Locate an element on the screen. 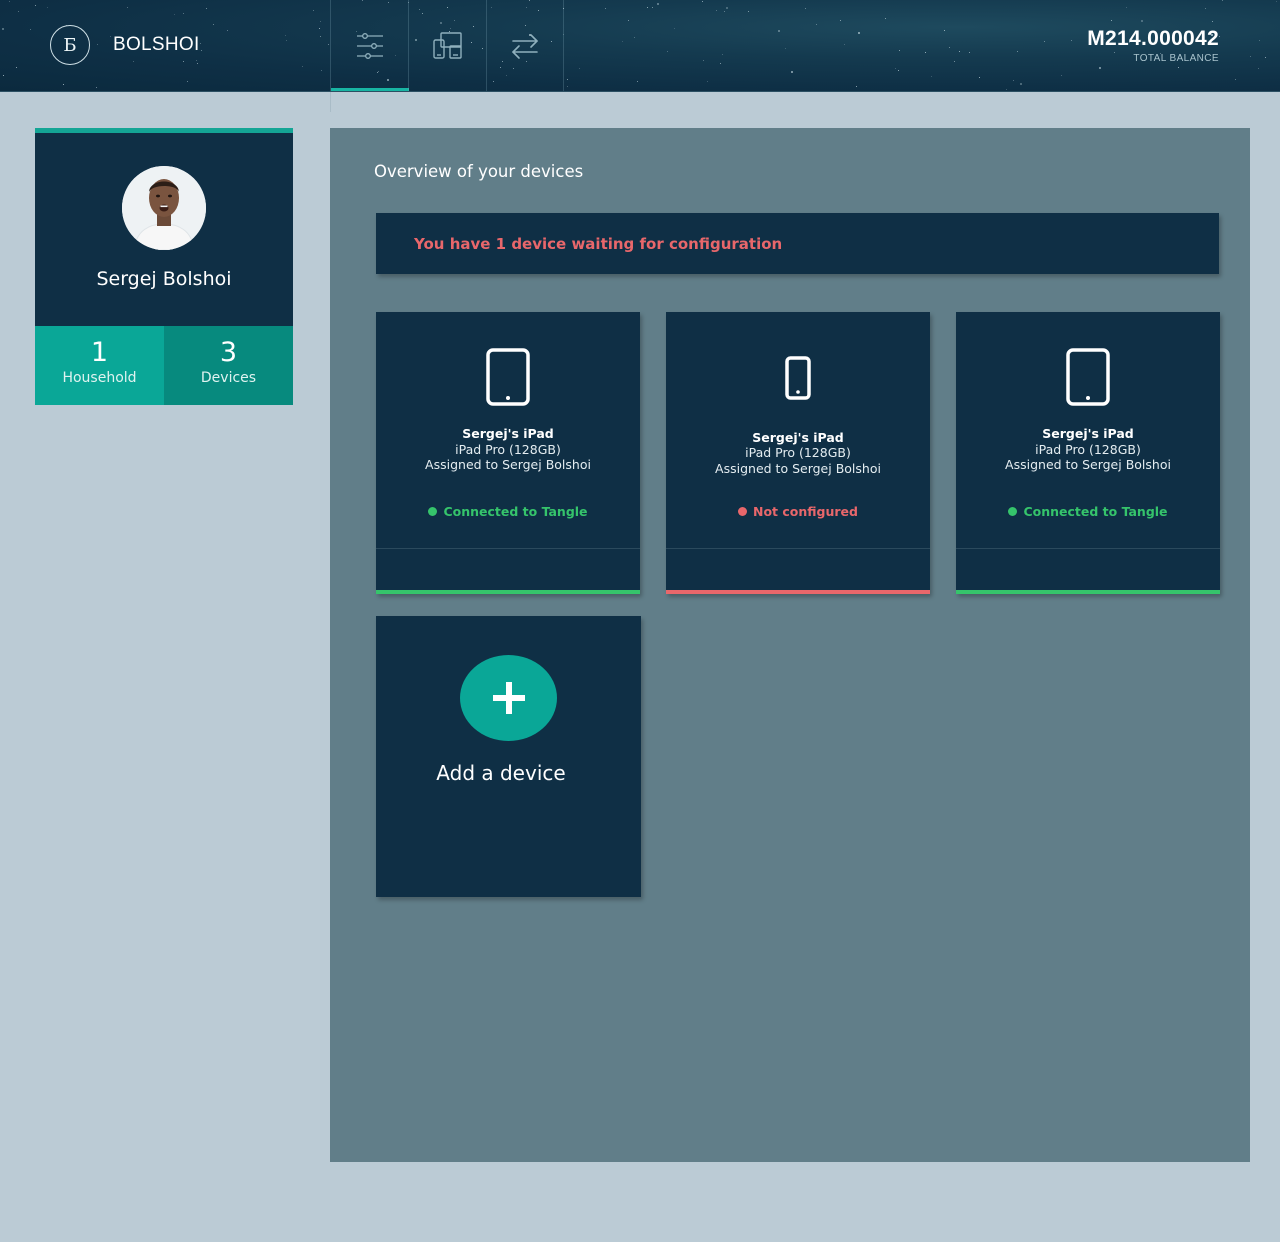 The height and width of the screenshot is (1242, 1280). brand-name: BOLSHOI is located at coordinates (156, 44).